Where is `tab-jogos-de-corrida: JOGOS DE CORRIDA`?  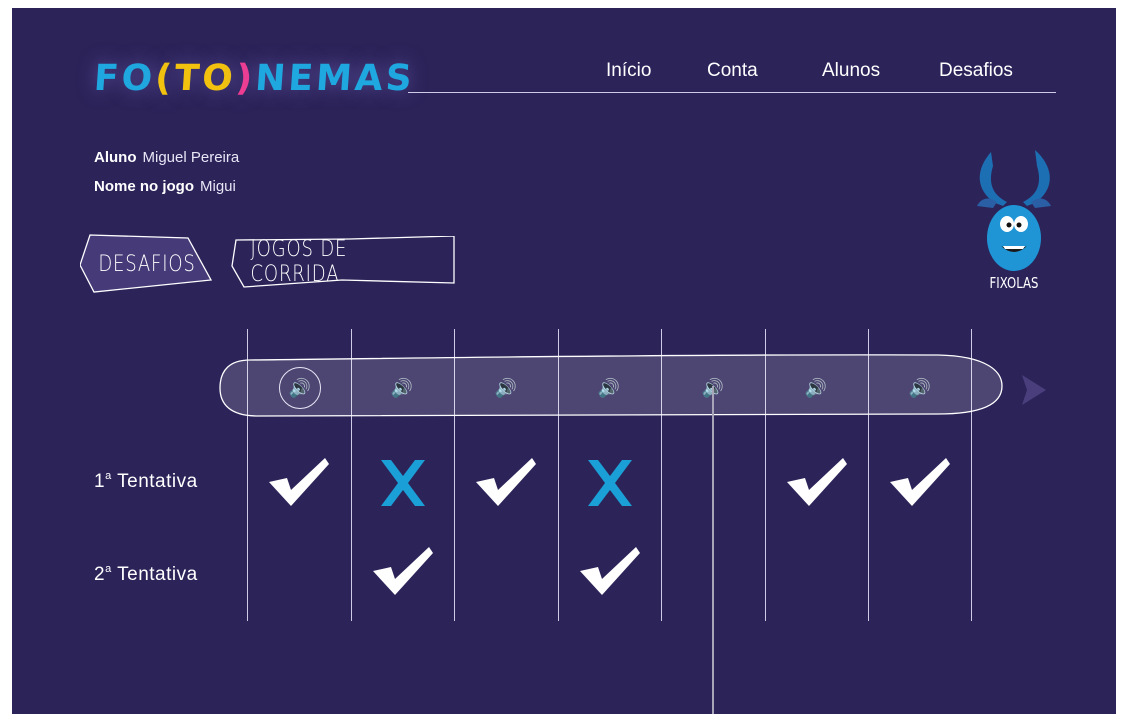 tab-jogos-de-corrida: JOGOS DE CORRIDA is located at coordinates (344, 262).